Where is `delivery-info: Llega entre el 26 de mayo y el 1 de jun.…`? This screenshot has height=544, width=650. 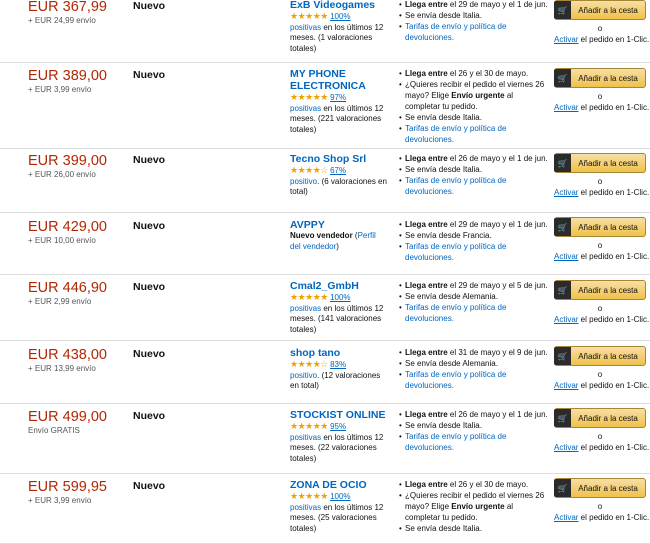
delivery-info: Llega entre el 26 de mayo y el 1 de jun.… is located at coordinates (474, 431).